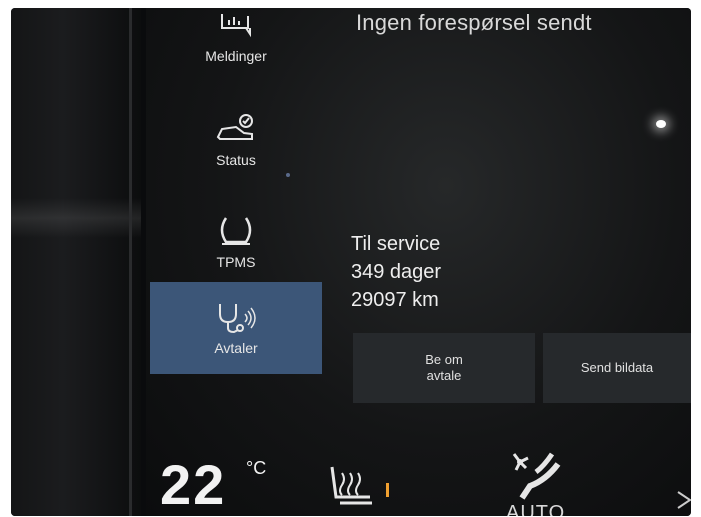 This screenshot has width=701, height=517. Describe the element at coordinates (236, 262) in the screenshot. I see `sidebar-item-label: TPMS` at that location.